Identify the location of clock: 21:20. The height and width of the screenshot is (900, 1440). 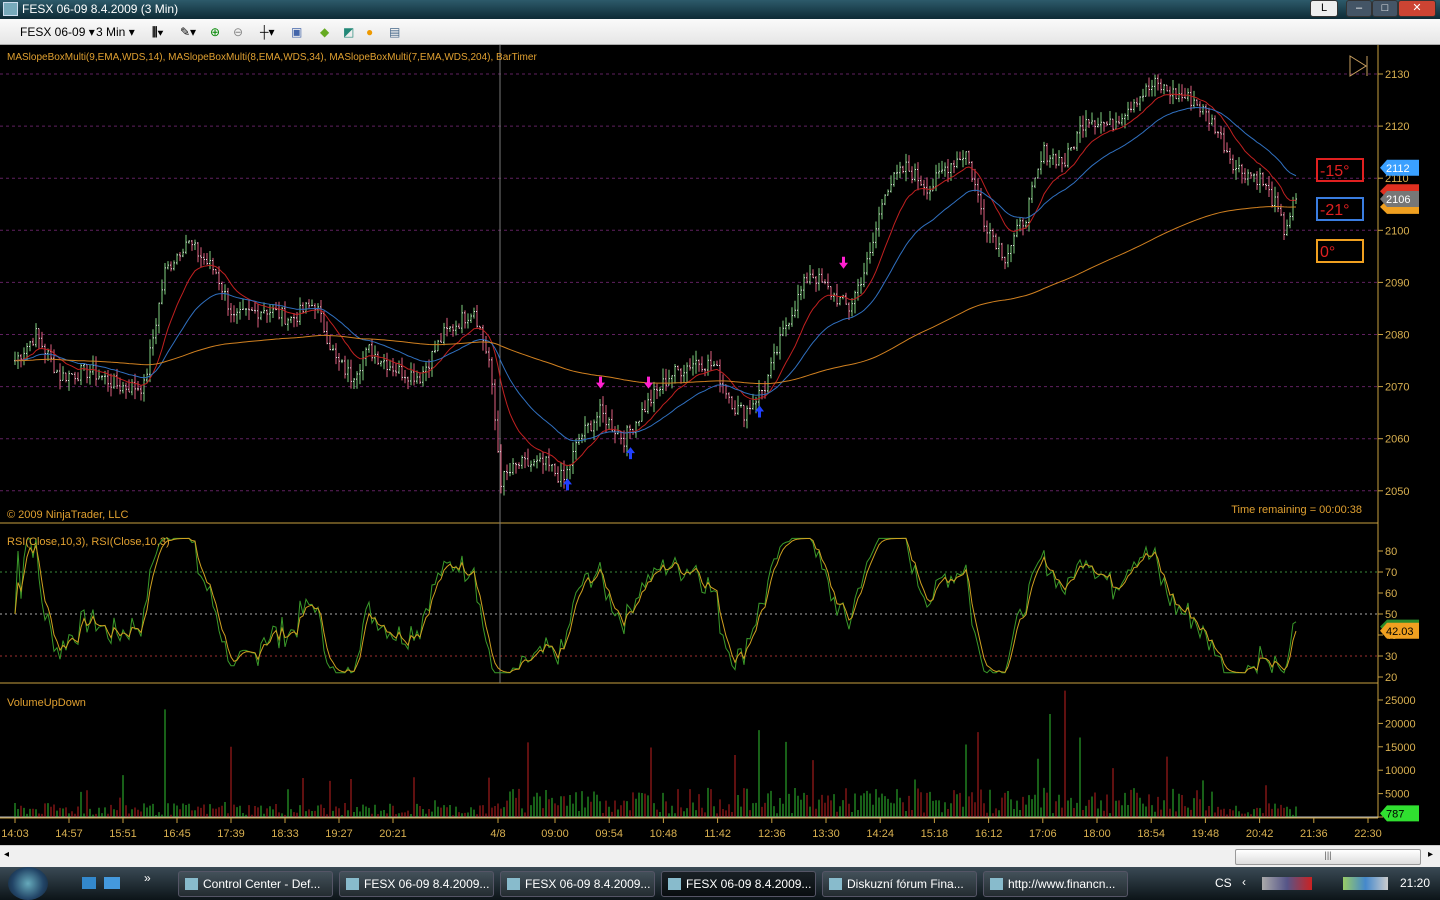
(1415, 883).